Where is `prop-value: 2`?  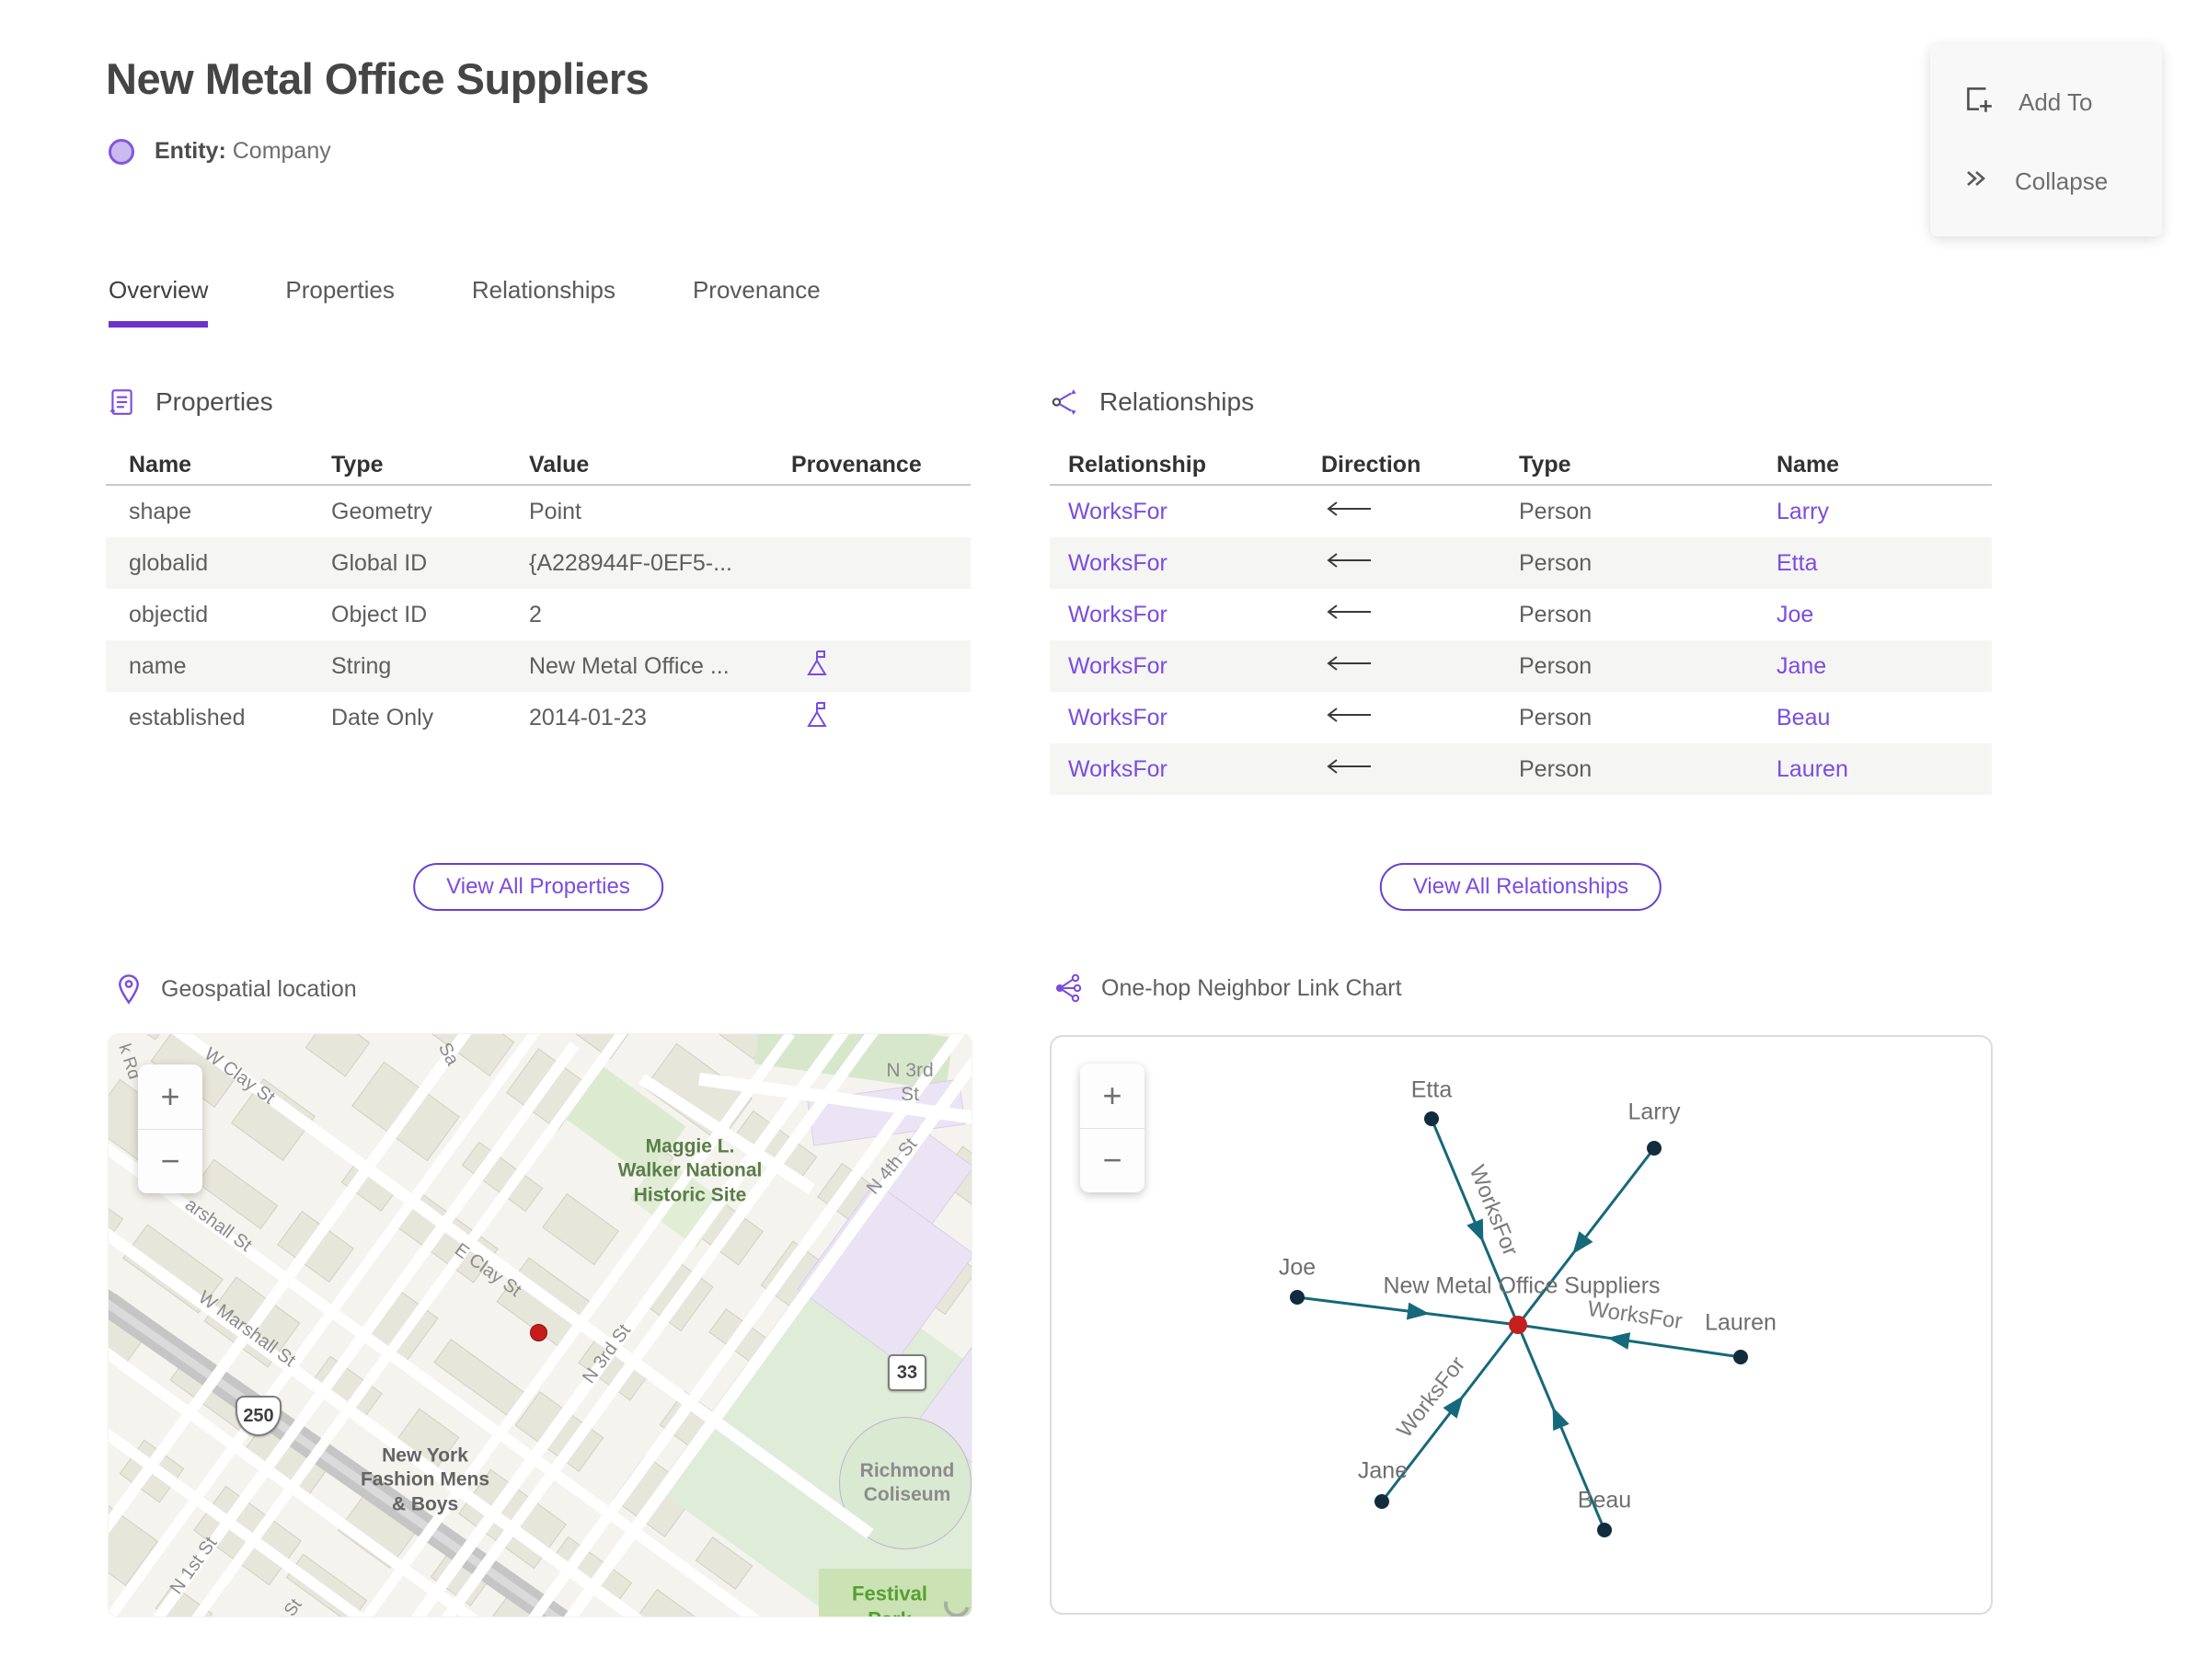 prop-value: 2 is located at coordinates (535, 614).